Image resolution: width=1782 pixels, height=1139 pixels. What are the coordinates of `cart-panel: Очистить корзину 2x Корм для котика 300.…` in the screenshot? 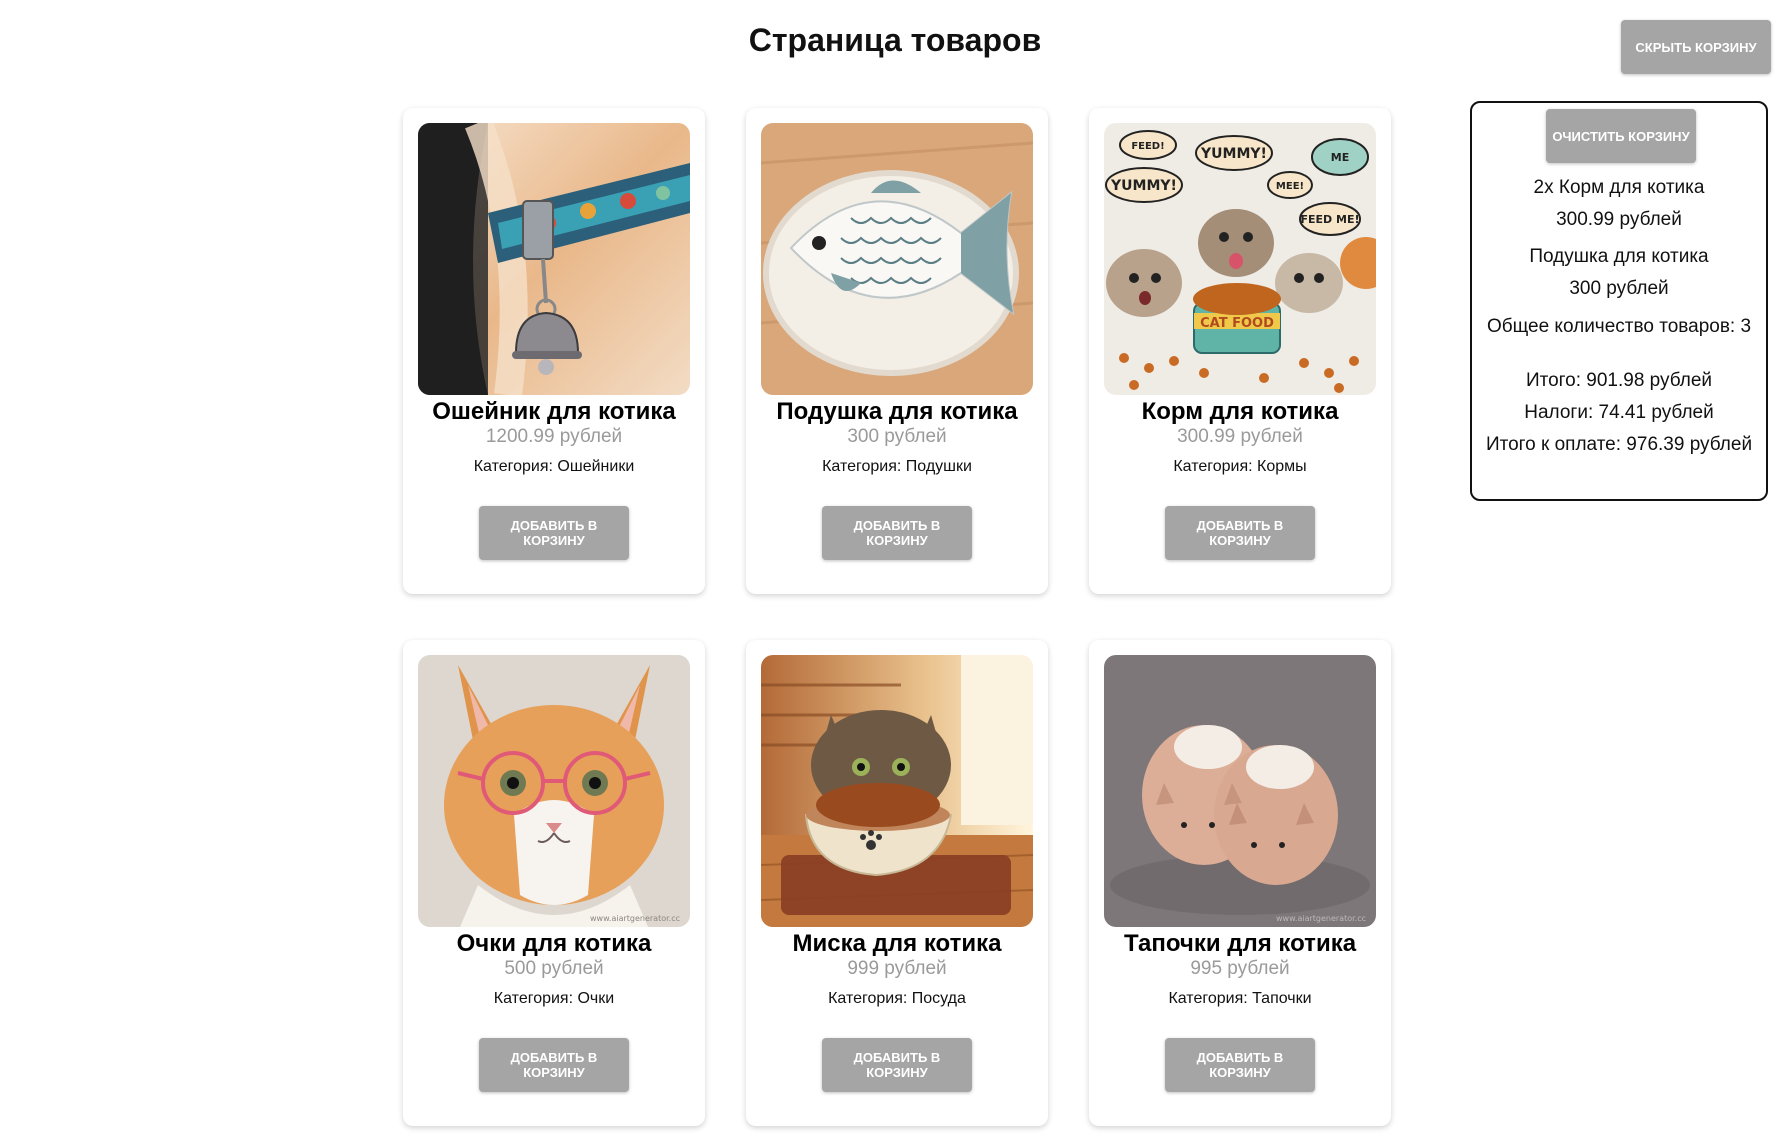 It's located at (1619, 301).